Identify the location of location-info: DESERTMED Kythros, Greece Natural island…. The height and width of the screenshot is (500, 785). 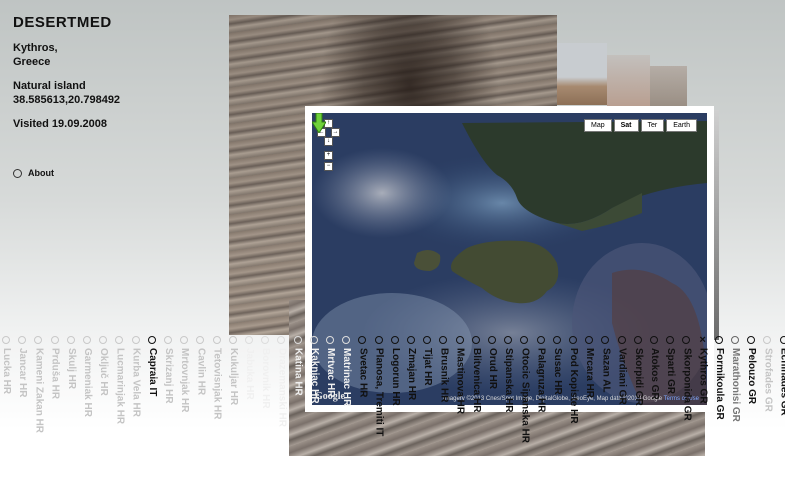
(66, 72).